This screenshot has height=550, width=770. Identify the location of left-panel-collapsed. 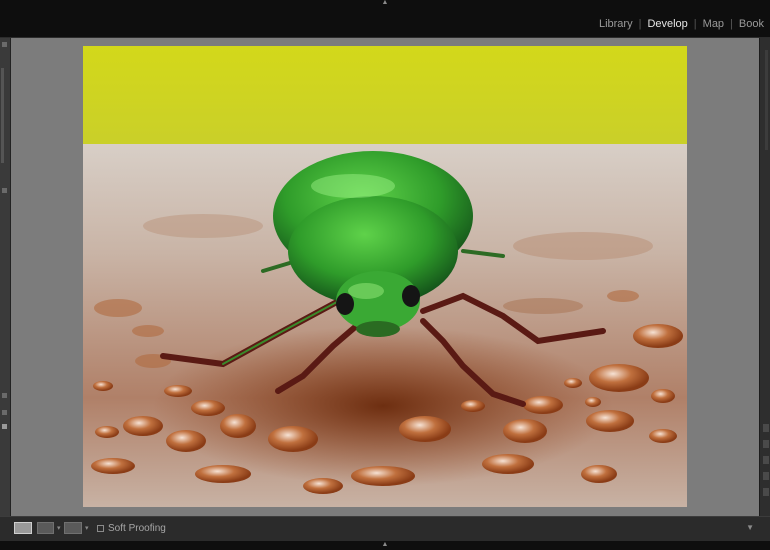
(5, 277).